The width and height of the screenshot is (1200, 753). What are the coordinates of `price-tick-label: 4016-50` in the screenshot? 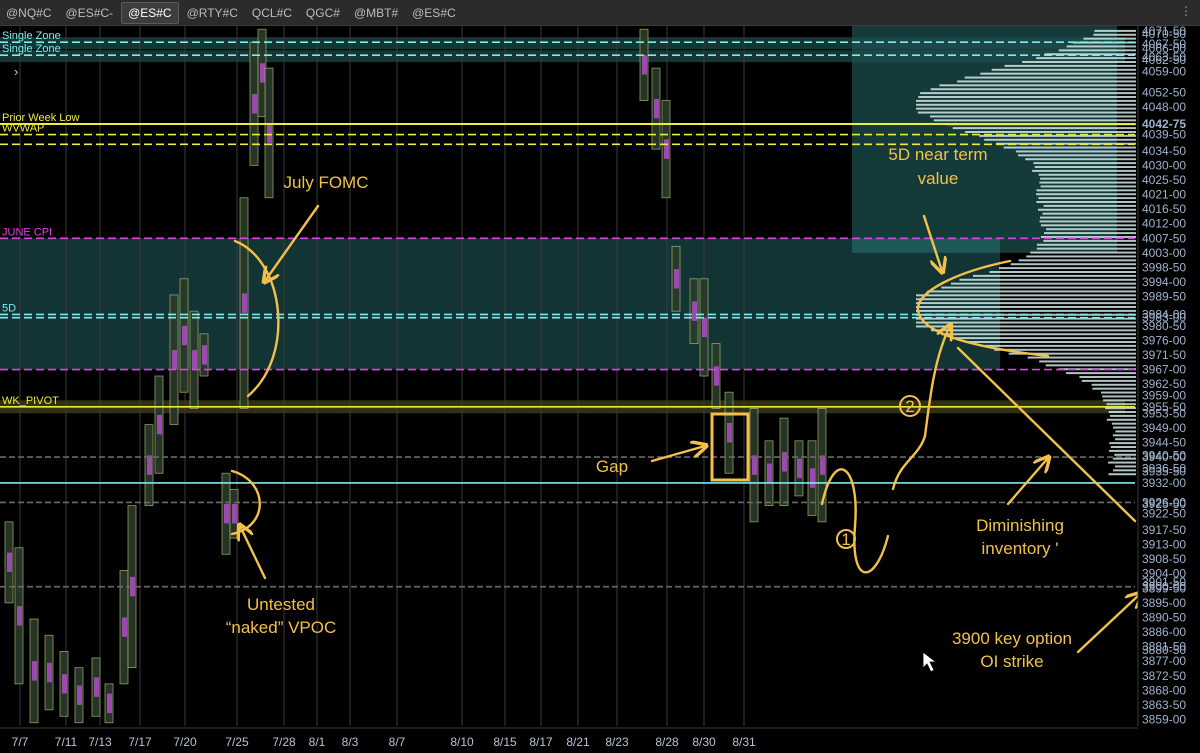 It's located at (1164, 209).